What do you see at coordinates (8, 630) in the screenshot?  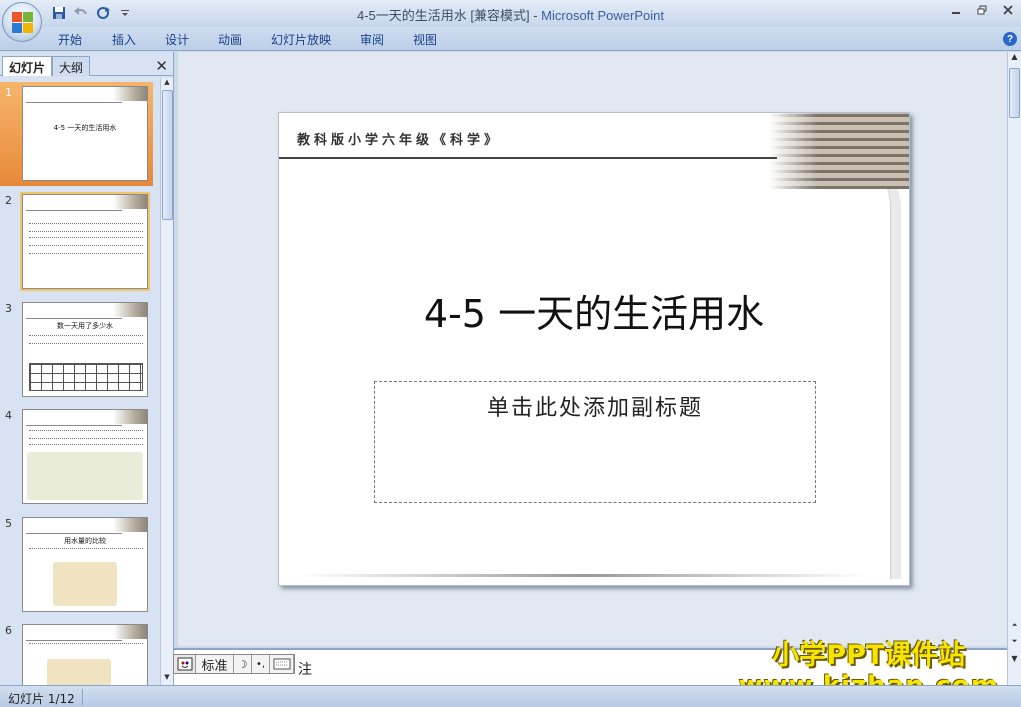 I see `slide-number: 6` at bounding box center [8, 630].